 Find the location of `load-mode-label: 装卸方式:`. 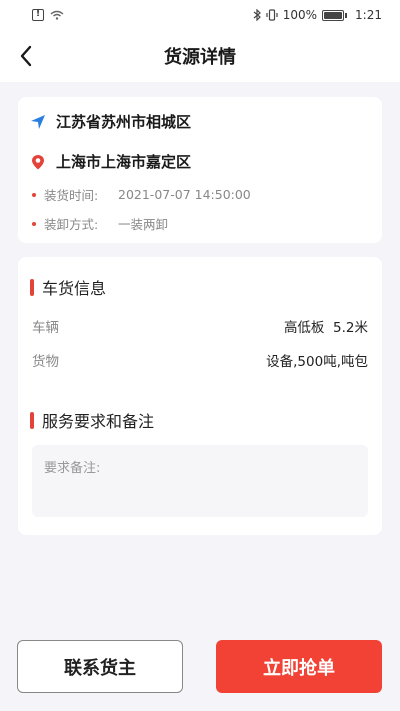

load-mode-label: 装卸方式: is located at coordinates (71, 224).